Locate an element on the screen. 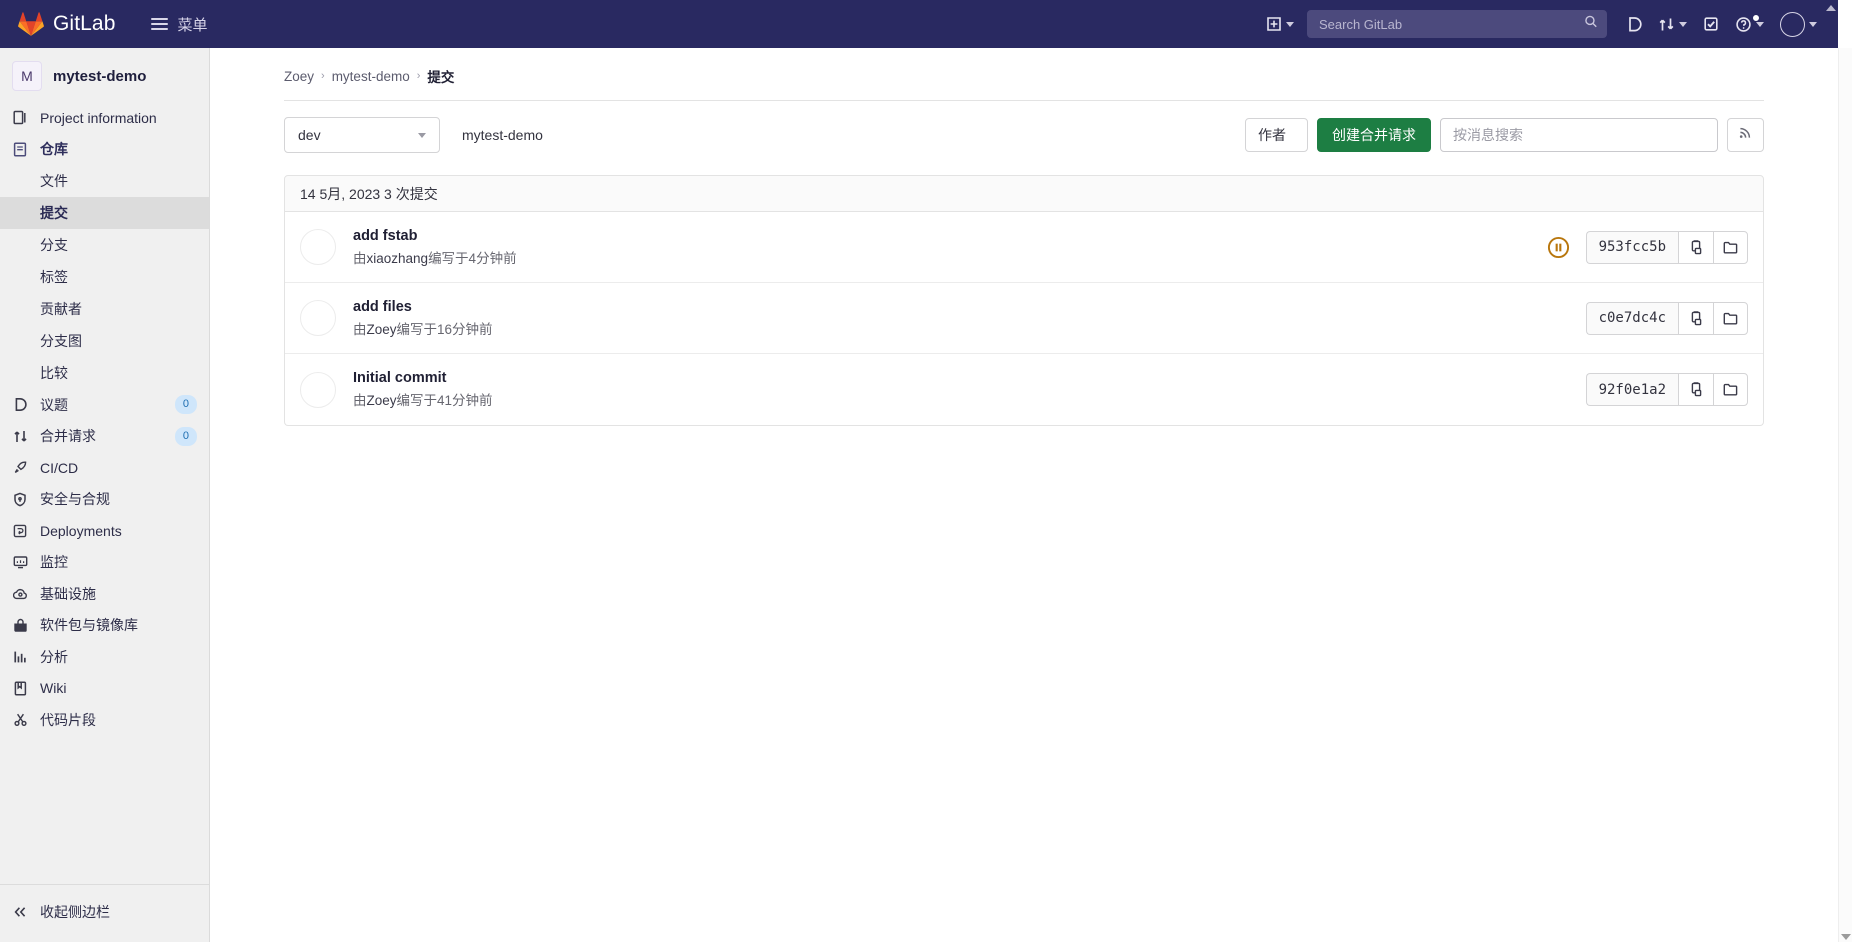 The width and height of the screenshot is (1852, 942). chevron-double-left-icon is located at coordinates (20, 912).